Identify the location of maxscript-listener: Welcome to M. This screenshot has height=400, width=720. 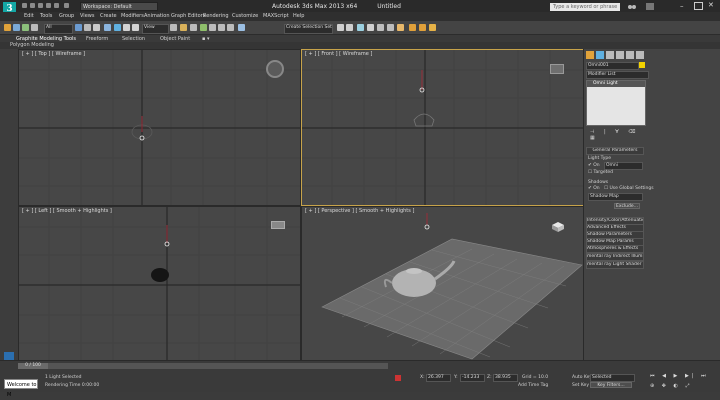
(21, 388).